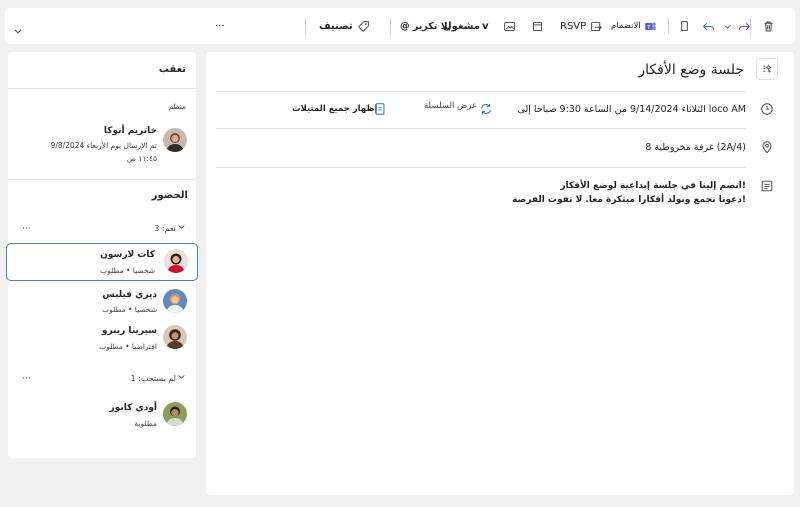 This screenshot has width=800, height=507. What do you see at coordinates (130, 131) in the screenshot?
I see `organizer-name: خاتريم أنوكا` at bounding box center [130, 131].